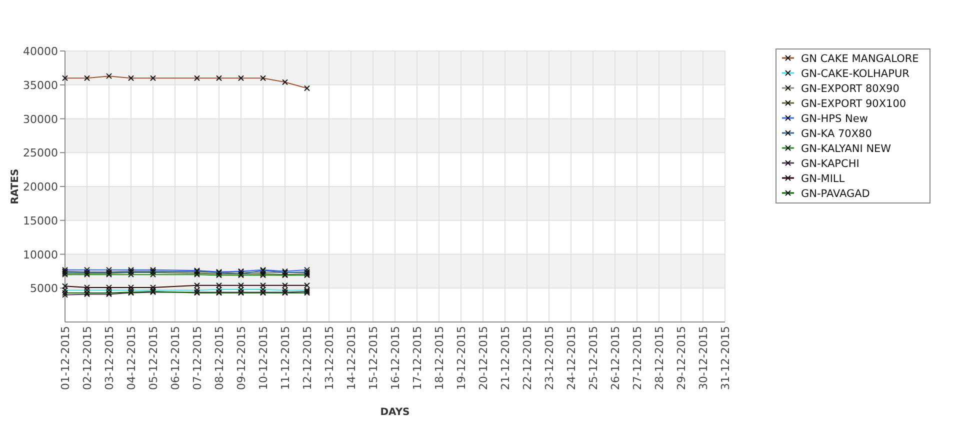 This screenshot has width=975, height=429. I want to click on x-tick-label: 18-12-2015, so click(439, 358).